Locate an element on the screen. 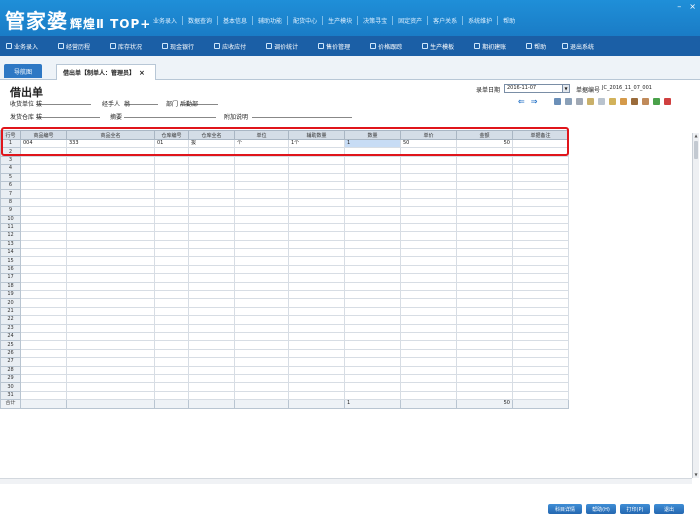 Image resolution: width=700 pixels, height=516 pixels. top-menu-item: 生产模块 is located at coordinates (341, 20).